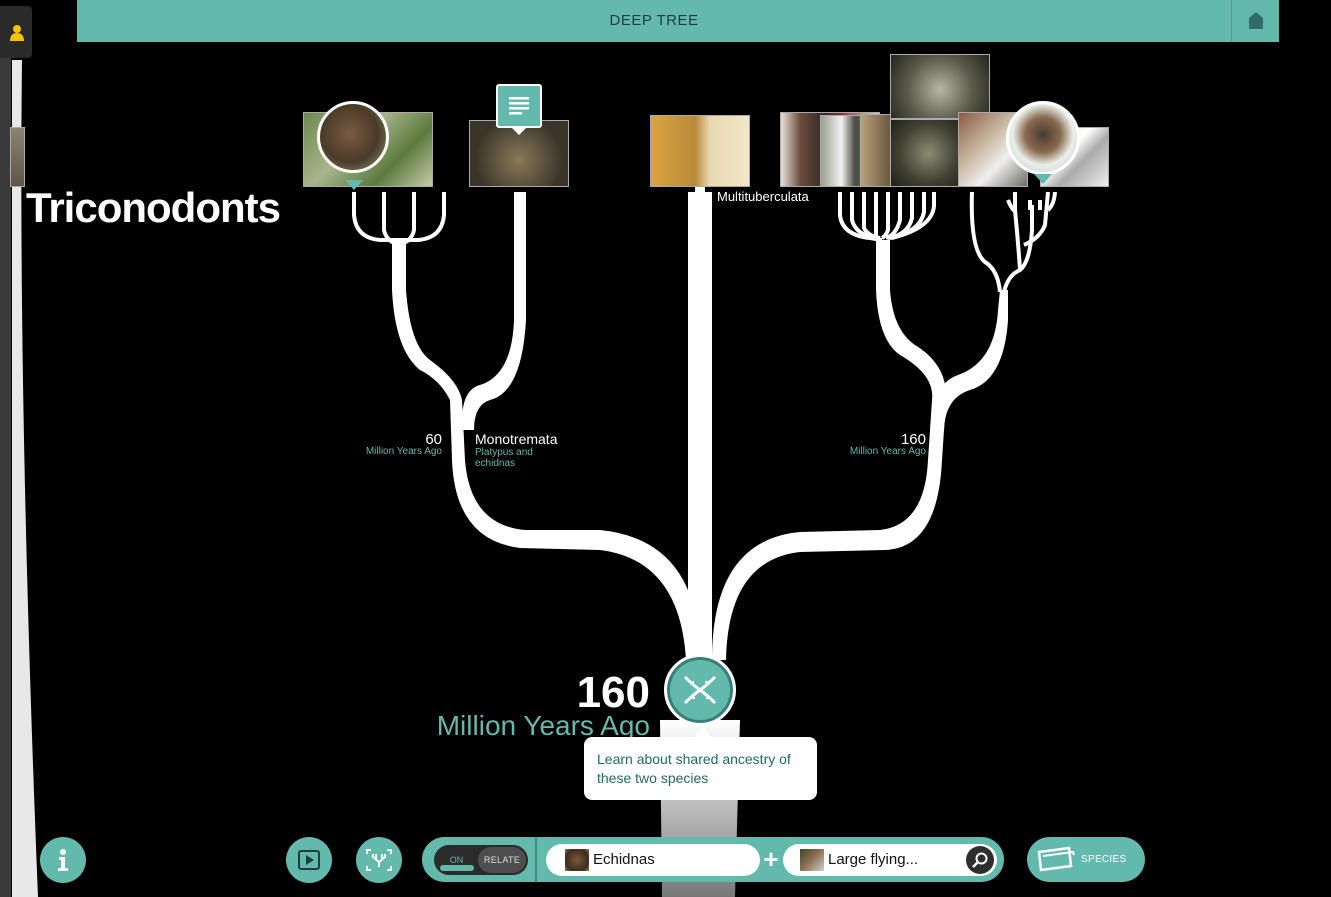  I want to click on right-fans, so click(947, 242).